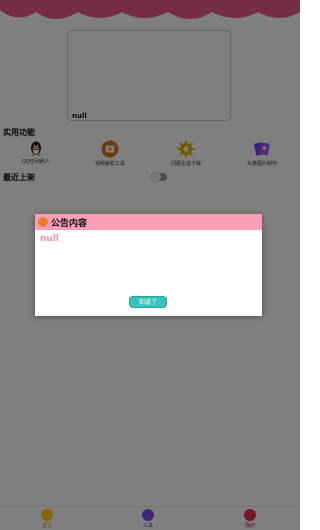 The image size is (320, 530). What do you see at coordinates (43, 222) in the screenshot?
I see `bell-icon` at bounding box center [43, 222].